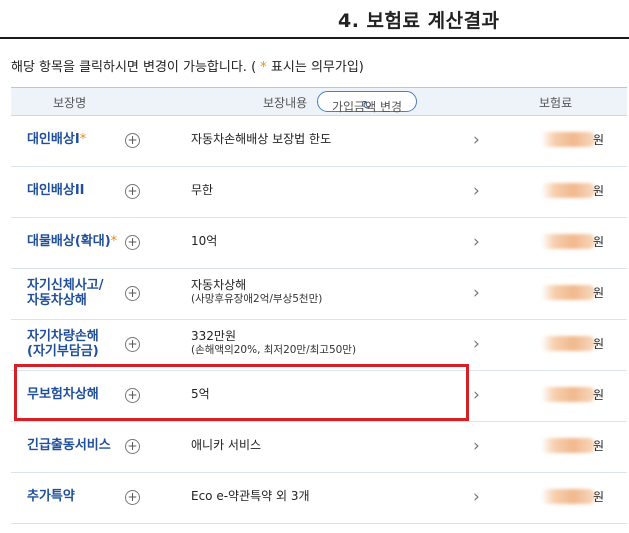 This screenshot has height=533, width=629. What do you see at coordinates (69, 445) in the screenshot?
I see `coverage-name: 긴급출동서비스` at bounding box center [69, 445].